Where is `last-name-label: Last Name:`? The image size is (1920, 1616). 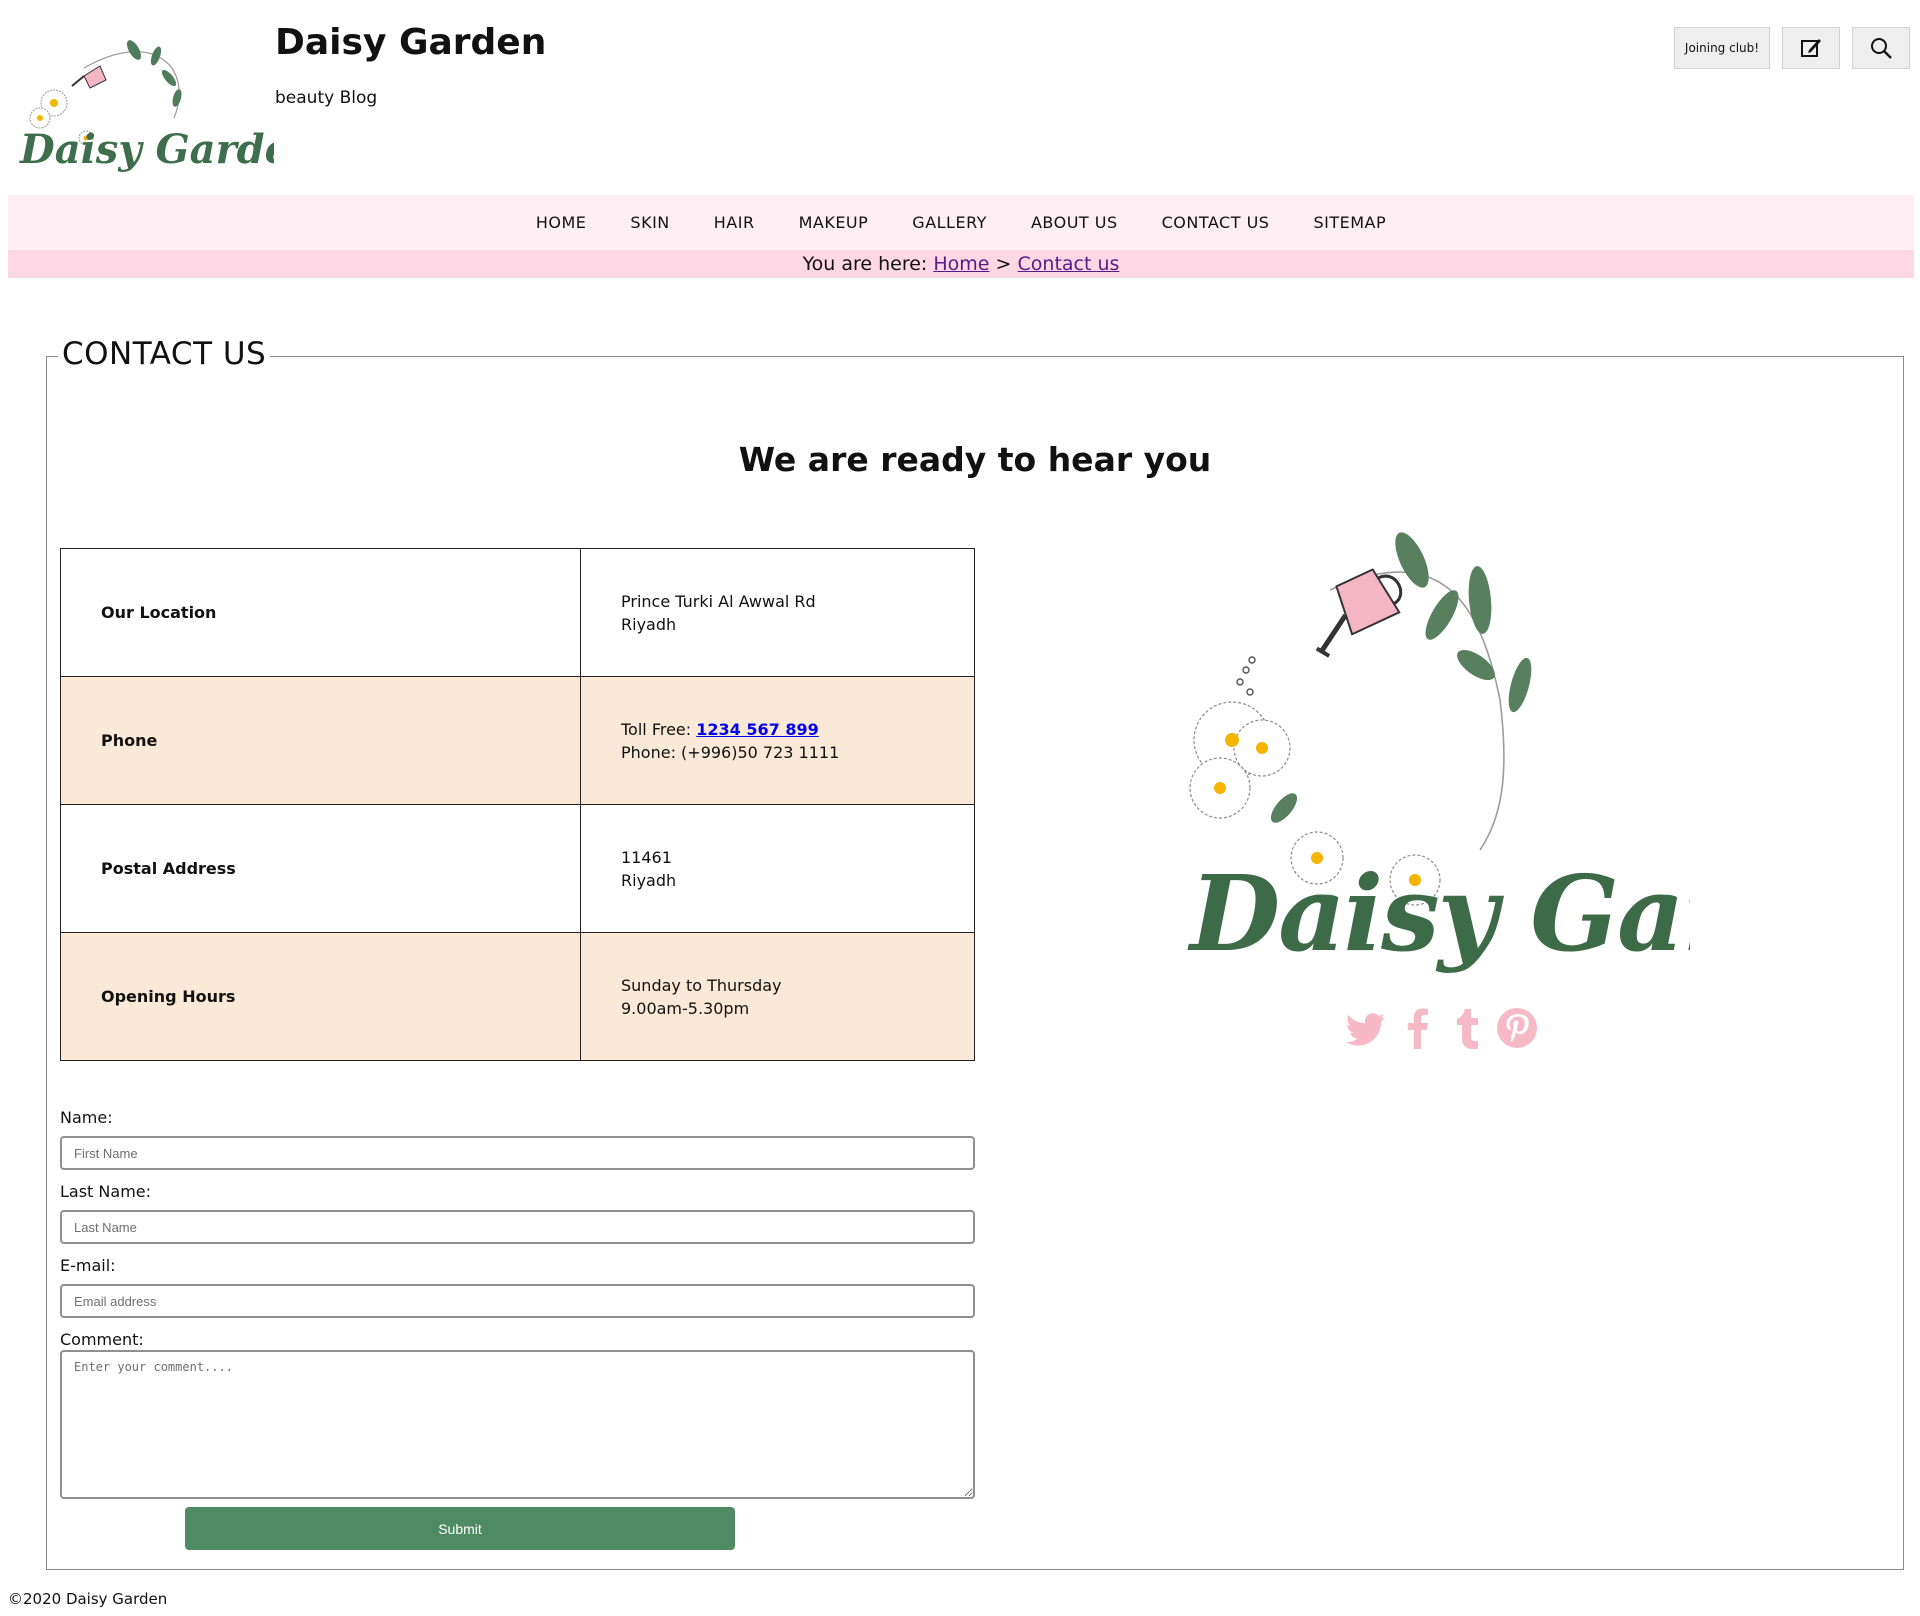
last-name-label: Last Name: is located at coordinates (106, 1191).